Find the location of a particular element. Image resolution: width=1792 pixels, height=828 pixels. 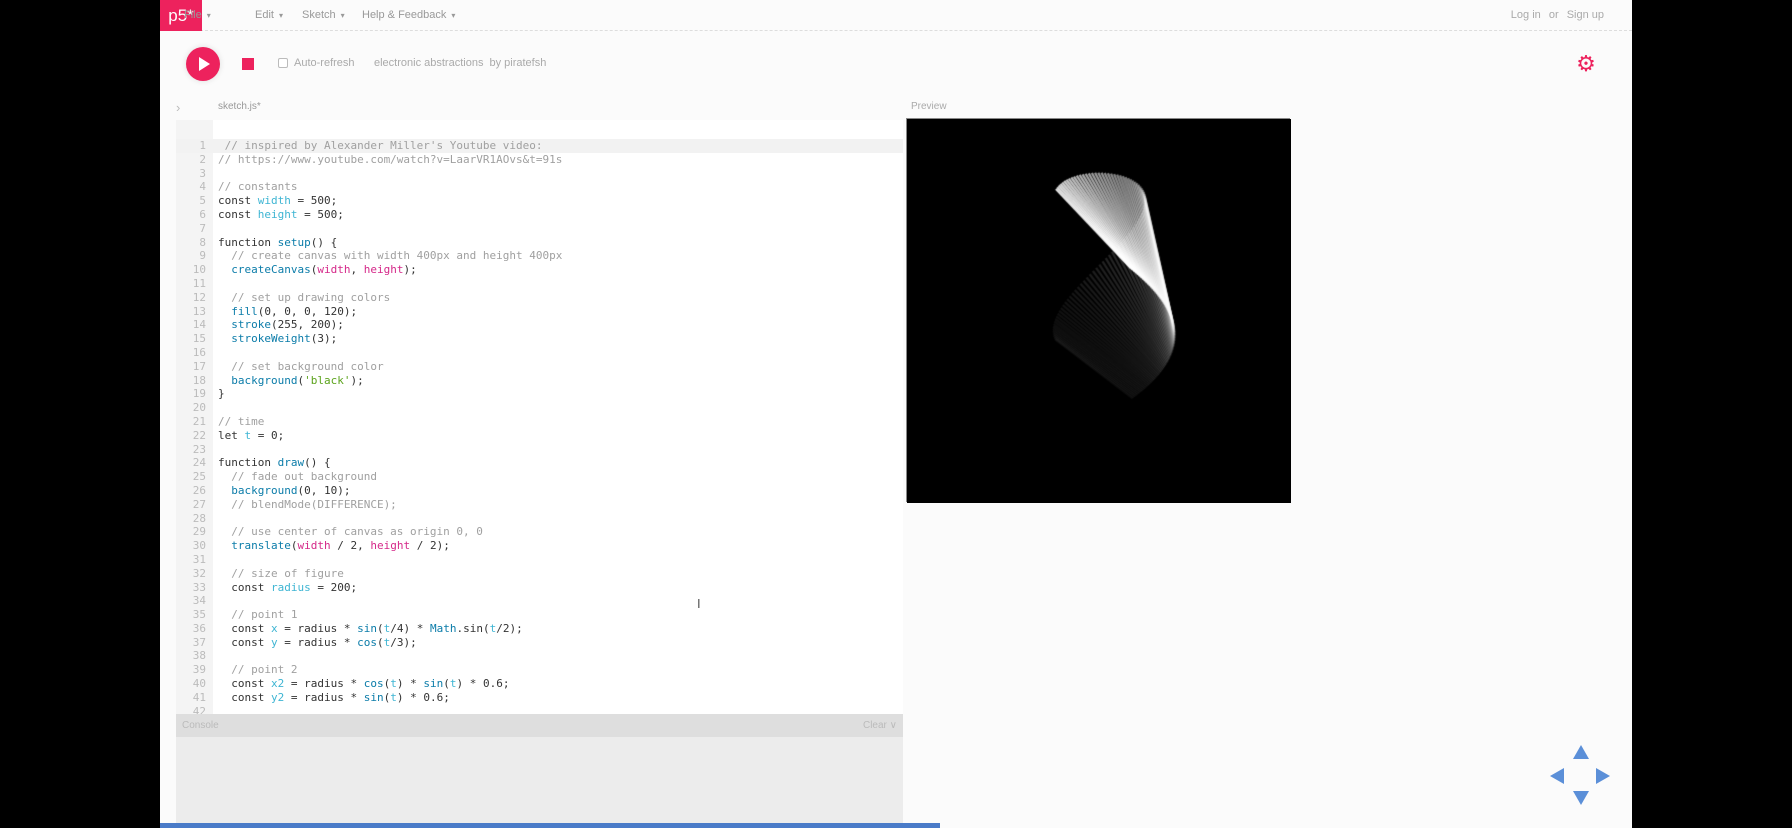

line-number: 31 is located at coordinates (199, 559).